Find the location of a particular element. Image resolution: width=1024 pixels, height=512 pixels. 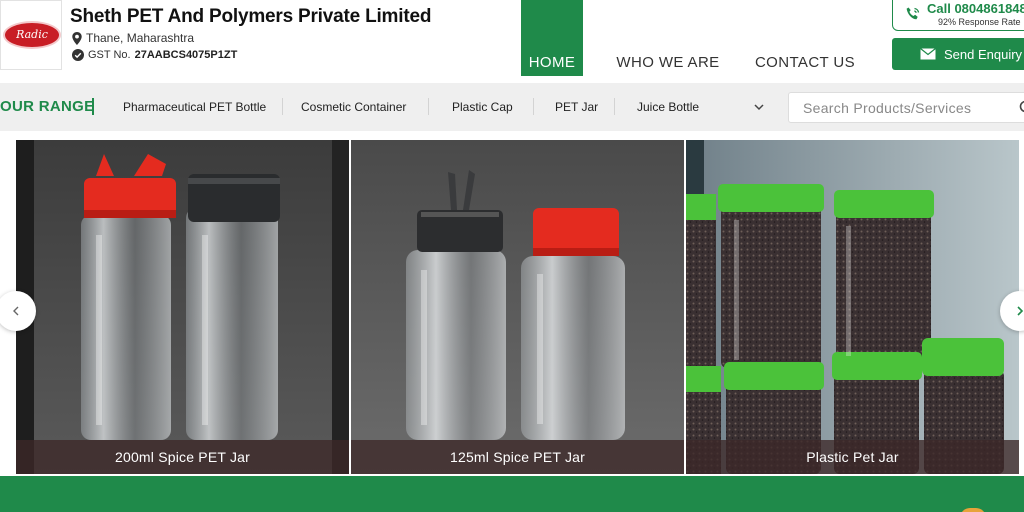

company-location: Thane, Maharashtra is located at coordinates (133, 38).